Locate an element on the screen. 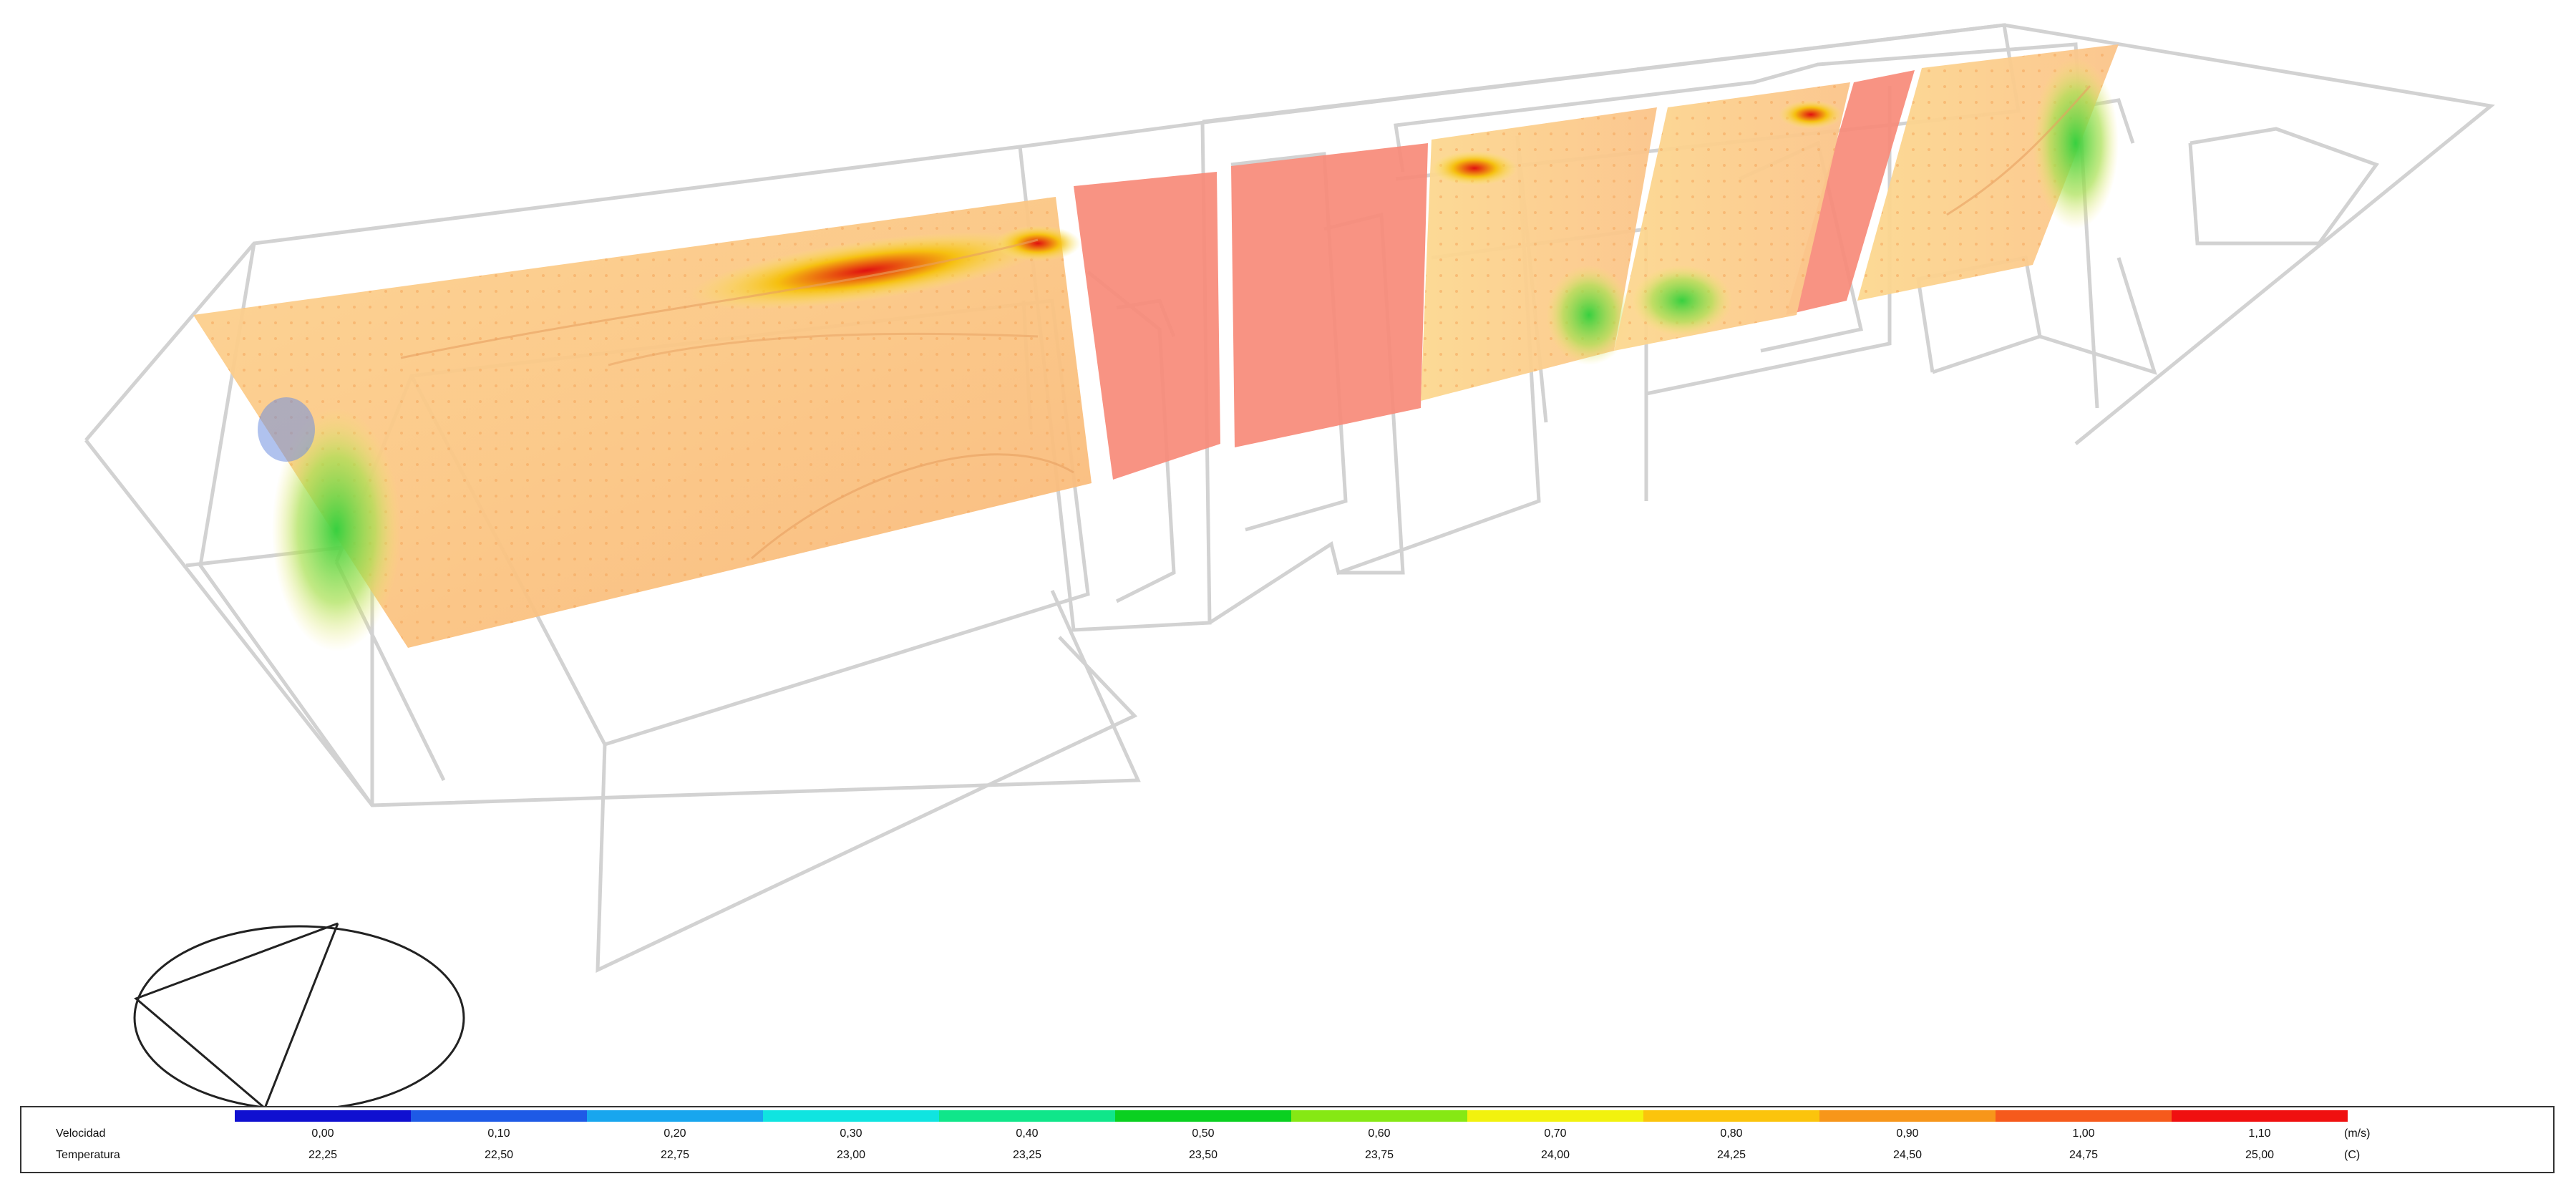 Image resolution: width=2576 pixels, height=1189 pixels. temperature-tick: 24,00 is located at coordinates (1555, 1155).